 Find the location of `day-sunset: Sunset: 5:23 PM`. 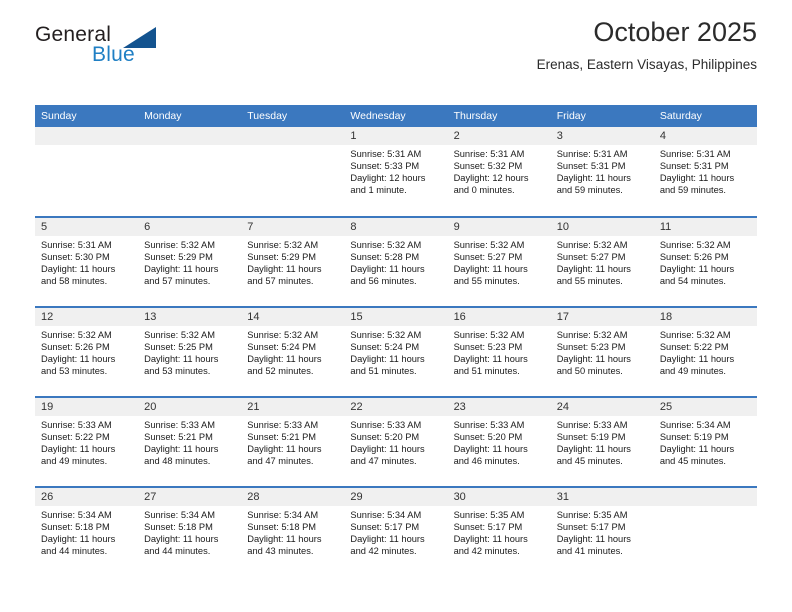

day-sunset: Sunset: 5:23 PM is located at coordinates (591, 347).